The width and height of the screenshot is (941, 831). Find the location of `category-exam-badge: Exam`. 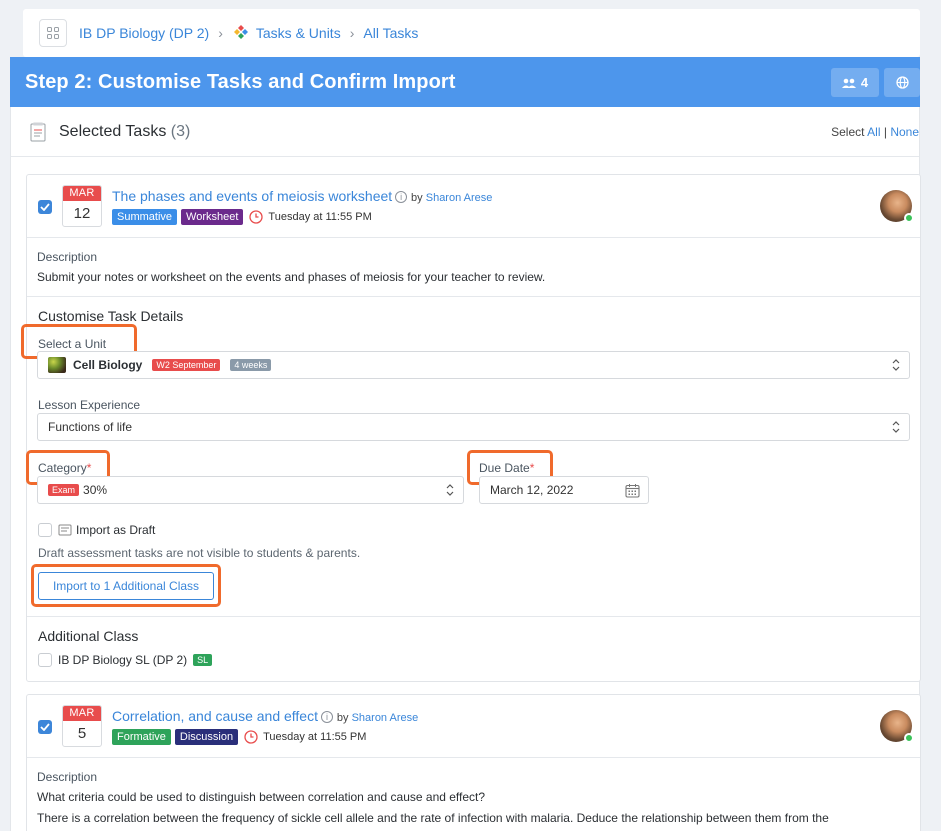

category-exam-badge: Exam is located at coordinates (64, 490).